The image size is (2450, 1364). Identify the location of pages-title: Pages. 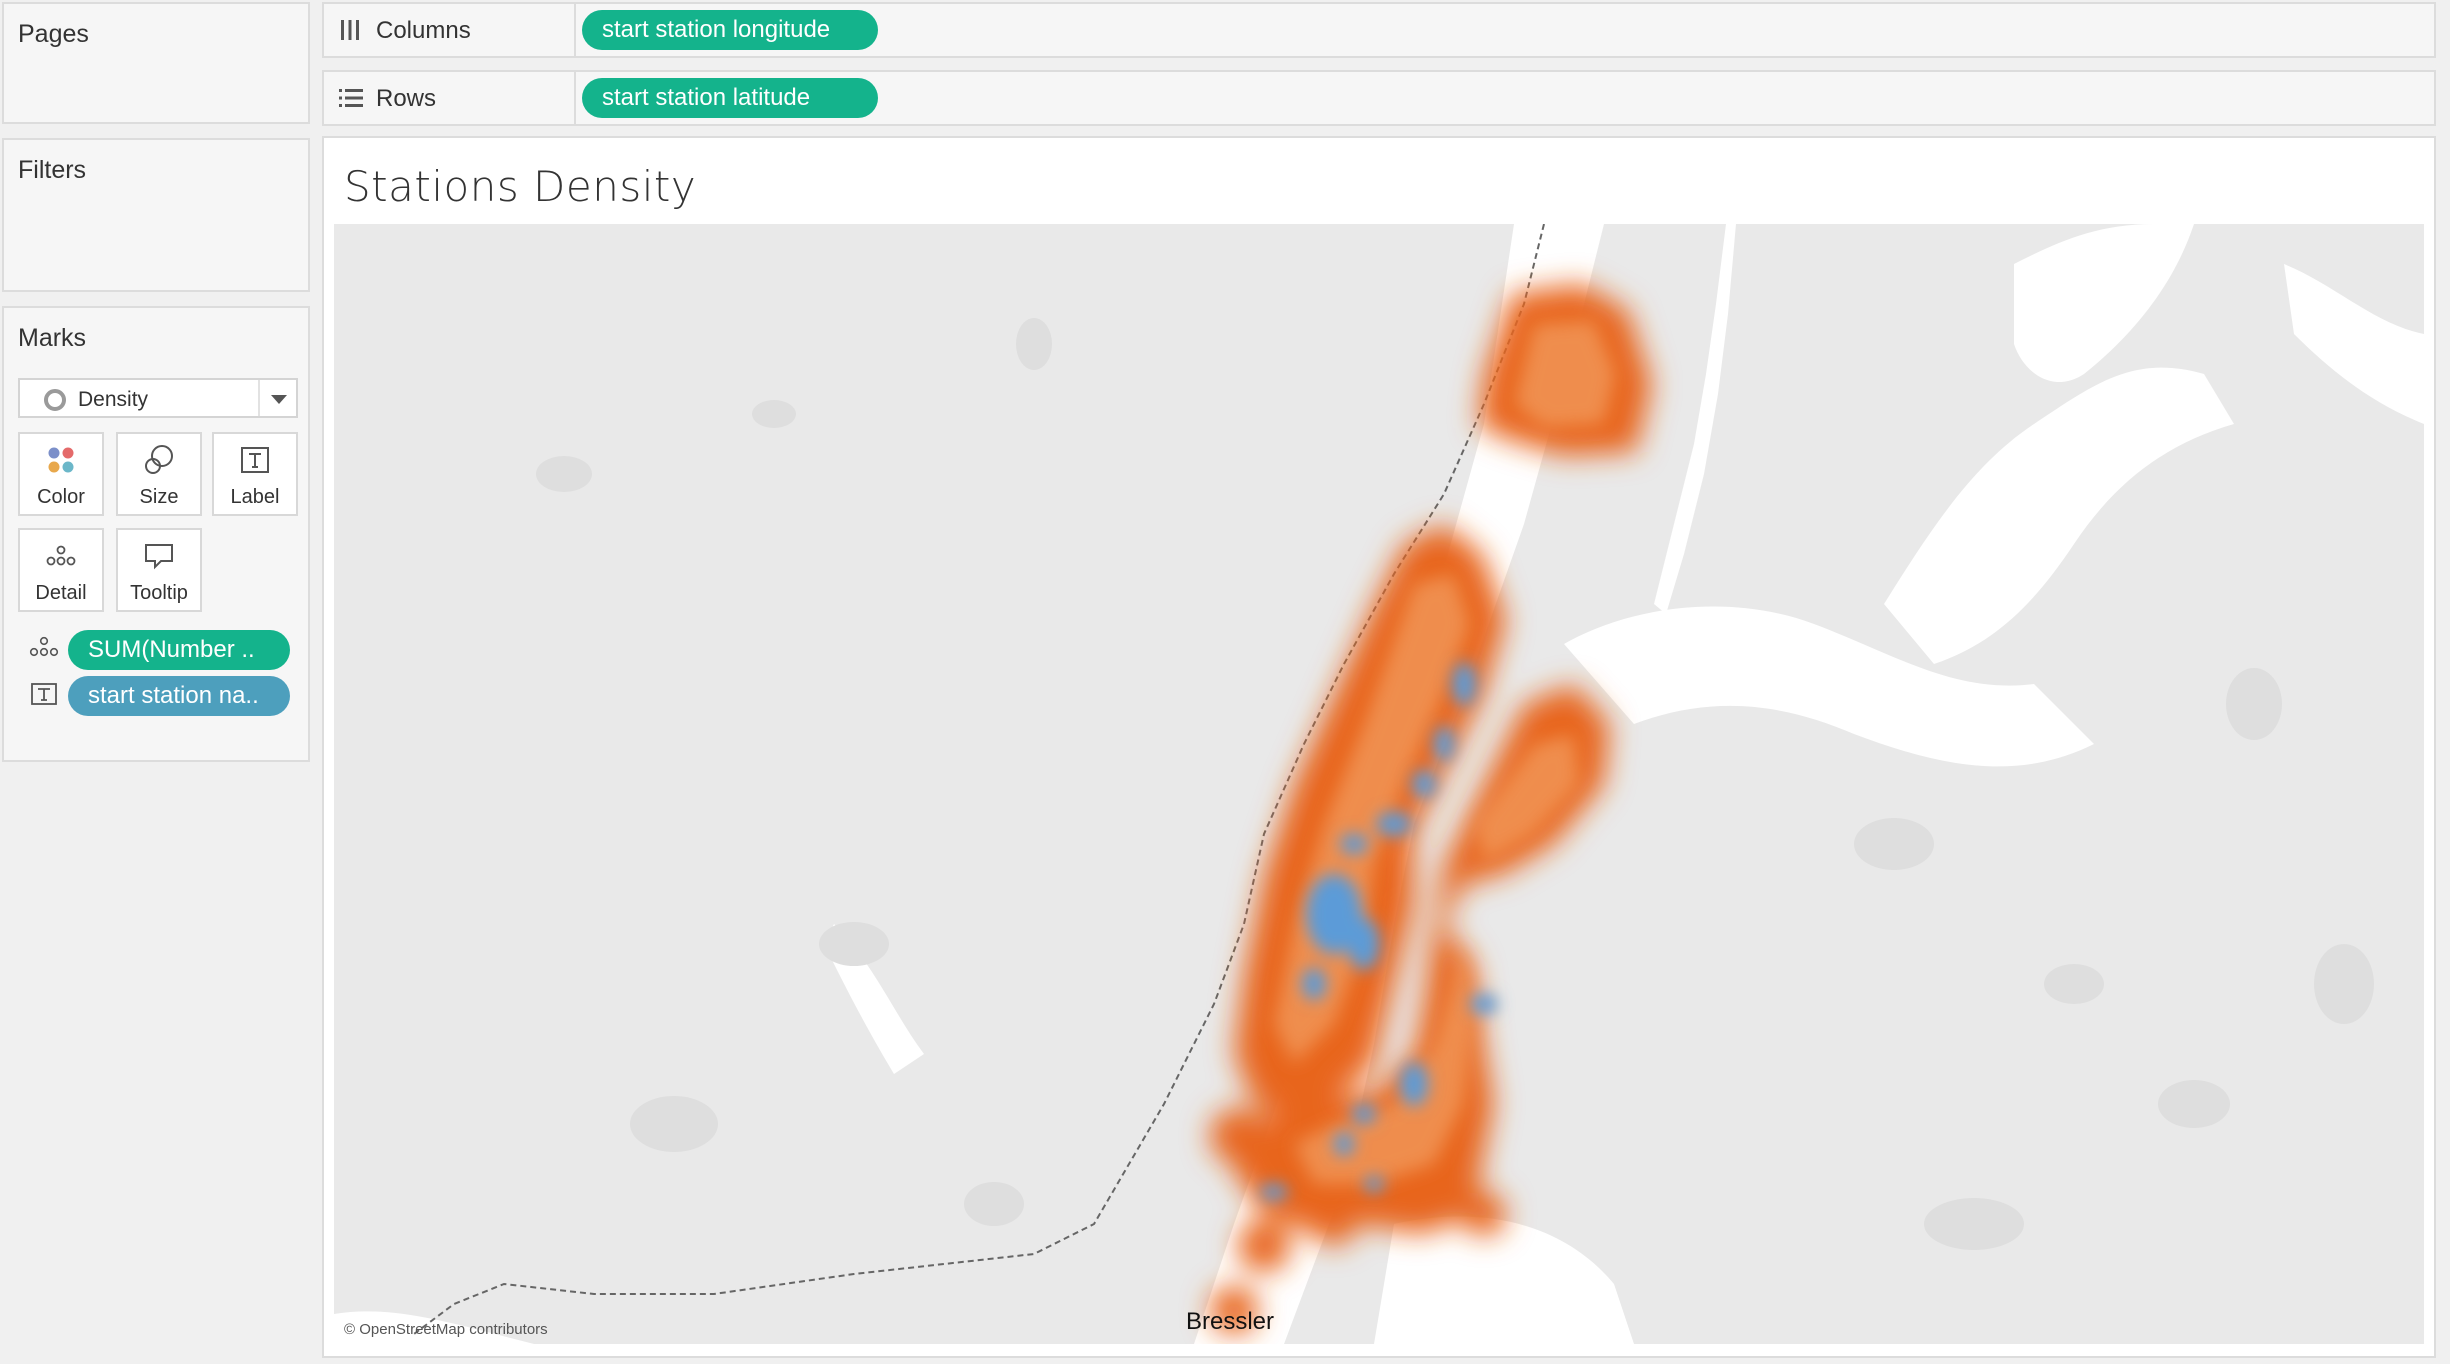
(53, 34).